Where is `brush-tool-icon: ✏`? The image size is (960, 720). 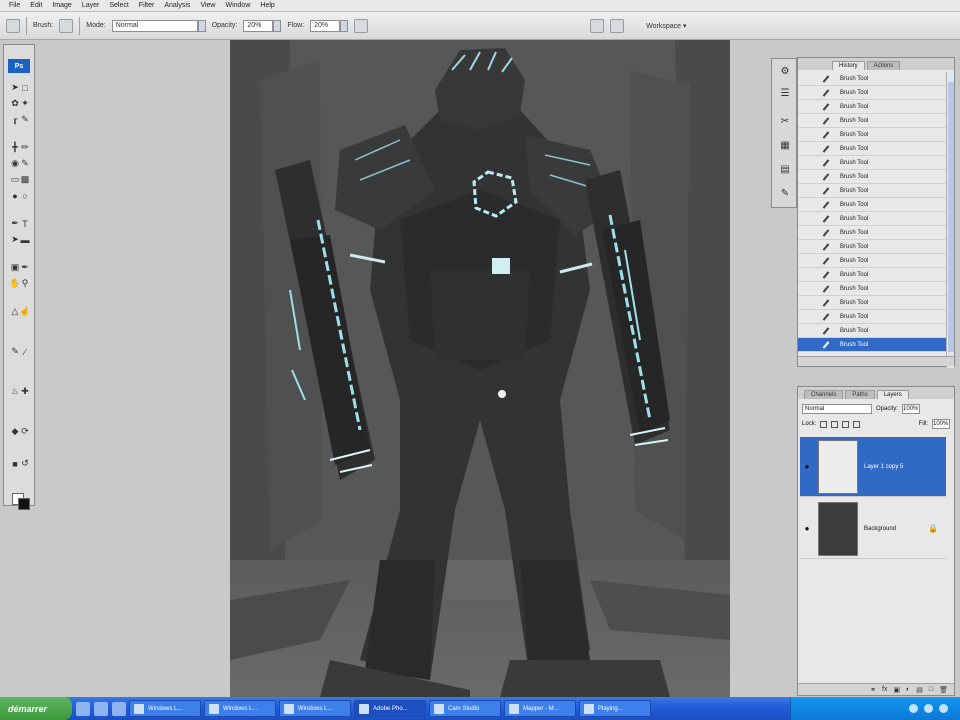 brush-tool-icon: ✏ is located at coordinates (25, 147).